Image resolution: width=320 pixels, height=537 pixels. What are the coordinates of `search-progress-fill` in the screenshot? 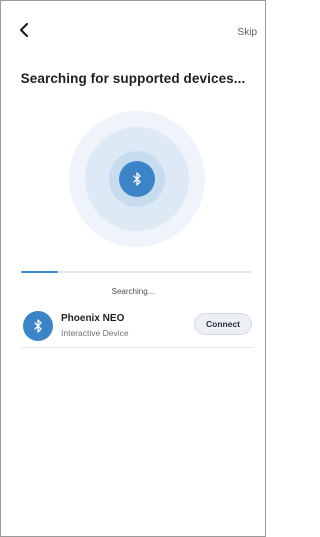 It's located at (39, 272).